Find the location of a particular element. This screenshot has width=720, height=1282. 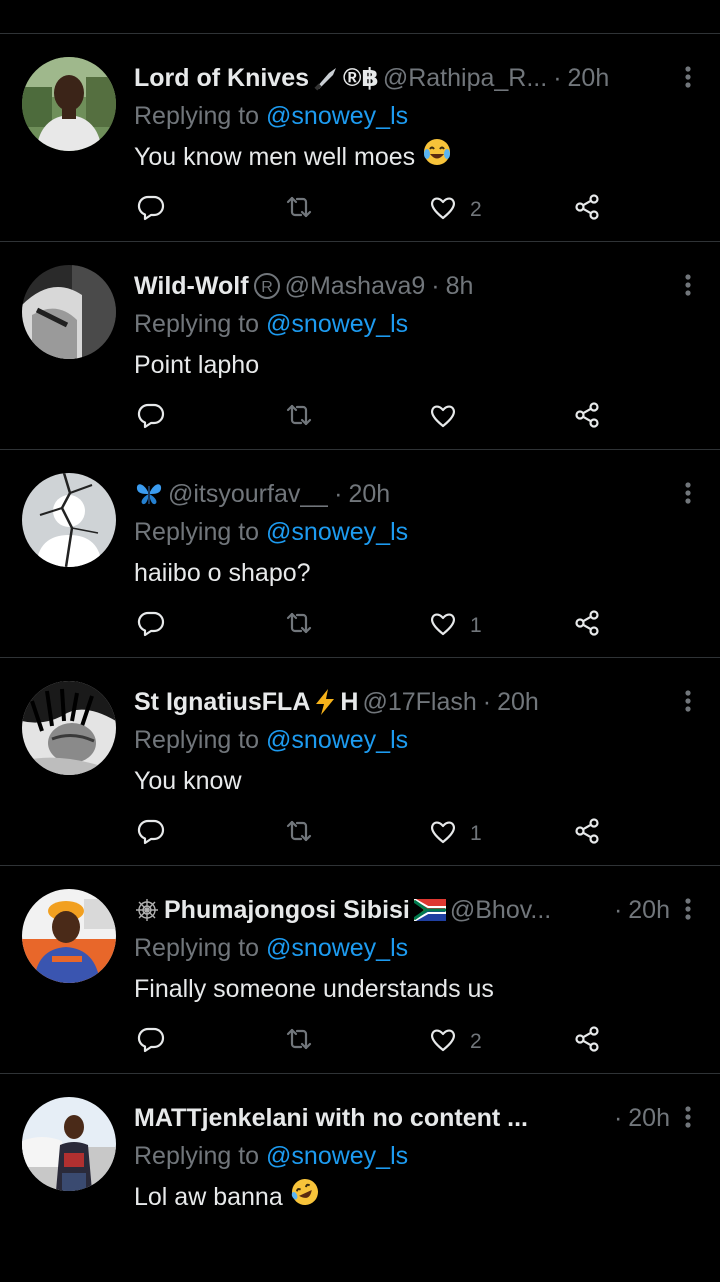

knife-emoji-icon is located at coordinates (326, 78).